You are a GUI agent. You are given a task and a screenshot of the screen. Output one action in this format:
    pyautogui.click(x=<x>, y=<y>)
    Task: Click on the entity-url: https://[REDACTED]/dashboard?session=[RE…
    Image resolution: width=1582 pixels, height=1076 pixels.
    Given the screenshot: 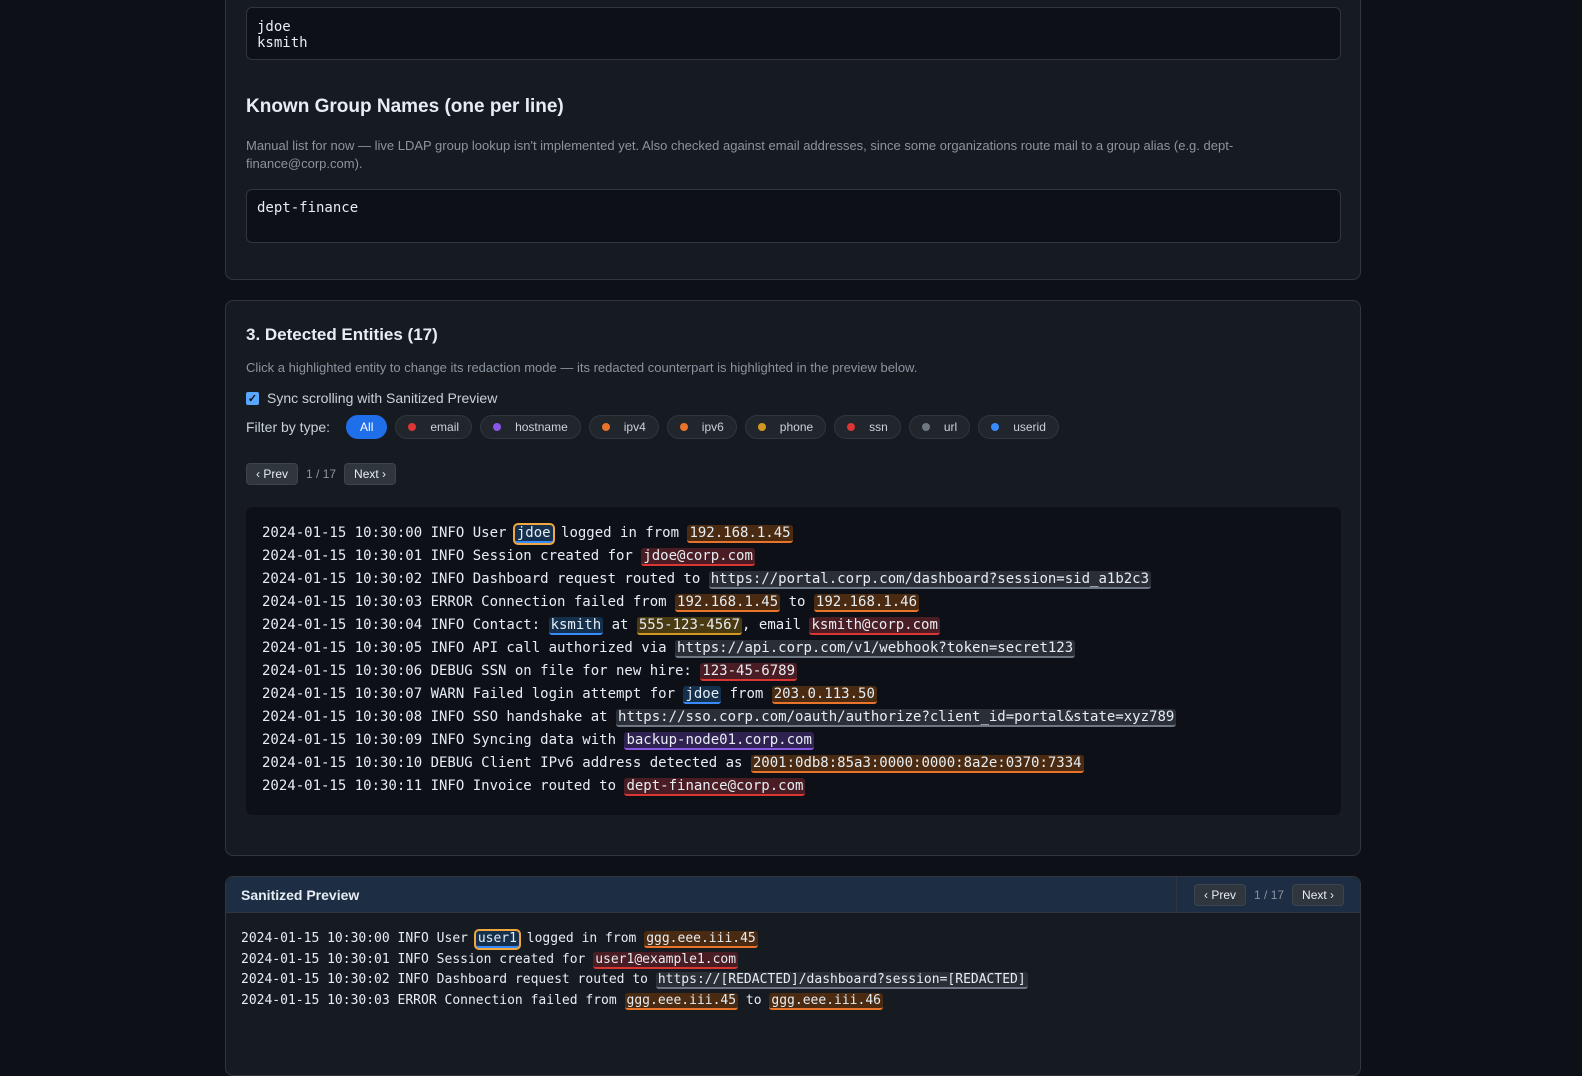 What is the action you would take?
    pyautogui.click(x=841, y=980)
    